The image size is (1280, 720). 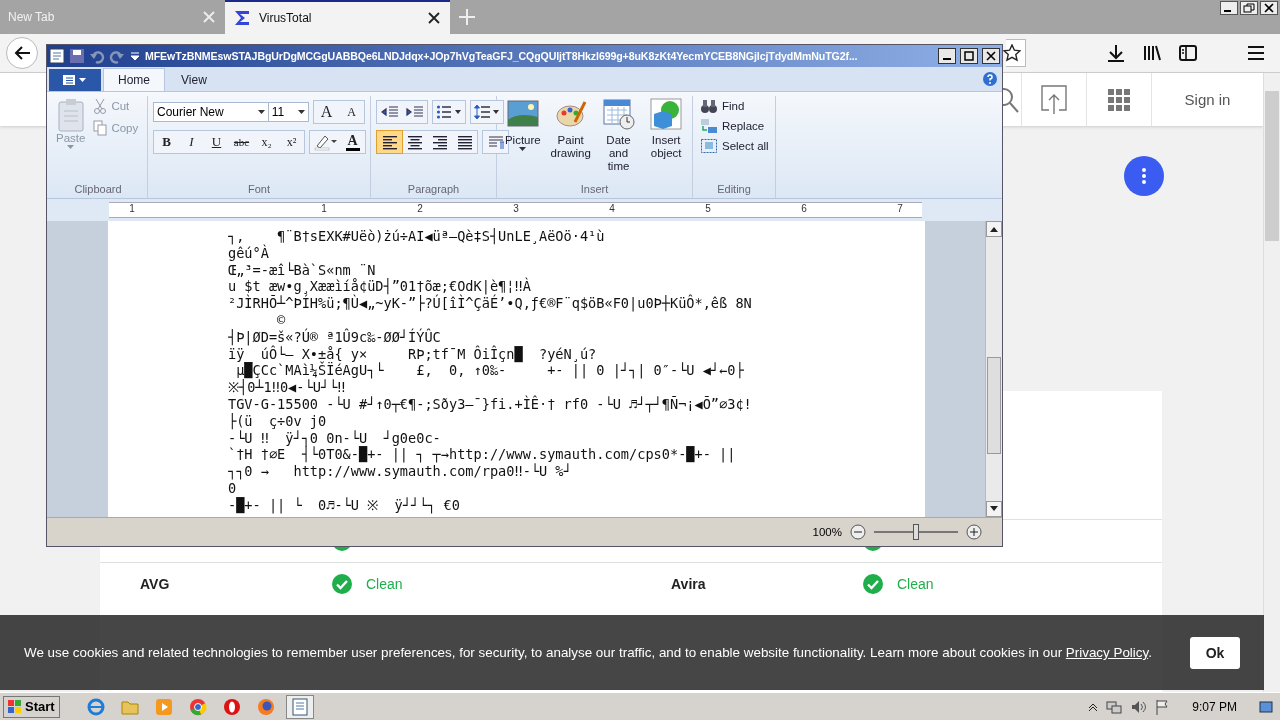 What do you see at coordinates (804, 208) in the screenshot?
I see `ruler-number: 6` at bounding box center [804, 208].